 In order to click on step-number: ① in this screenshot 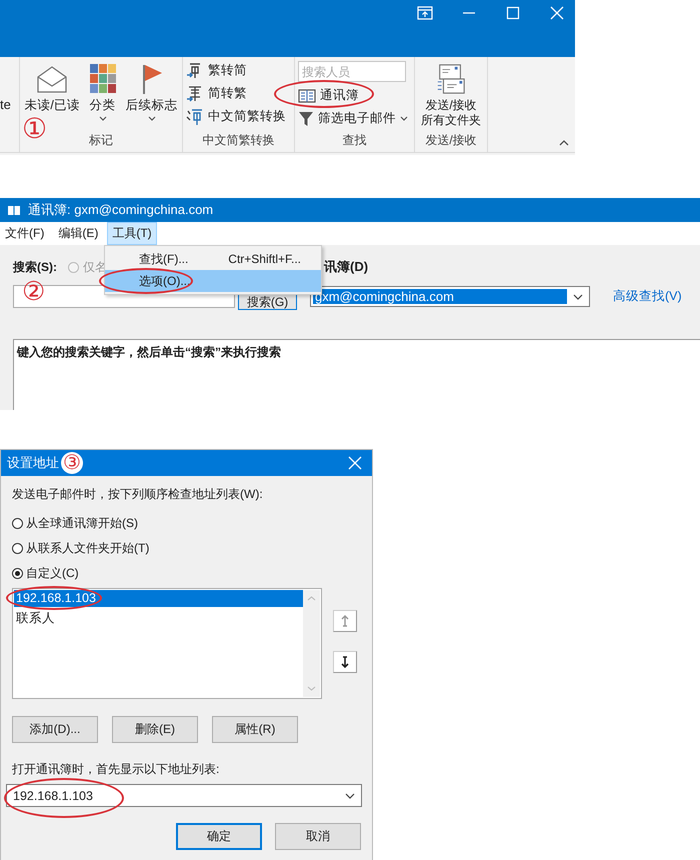, I will do `click(35, 129)`.